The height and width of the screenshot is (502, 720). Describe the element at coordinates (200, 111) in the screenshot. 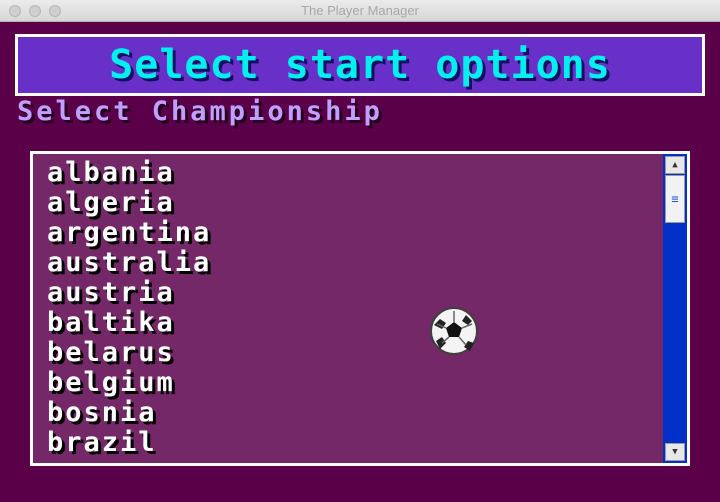

I see `section-label: Select Championship` at that location.